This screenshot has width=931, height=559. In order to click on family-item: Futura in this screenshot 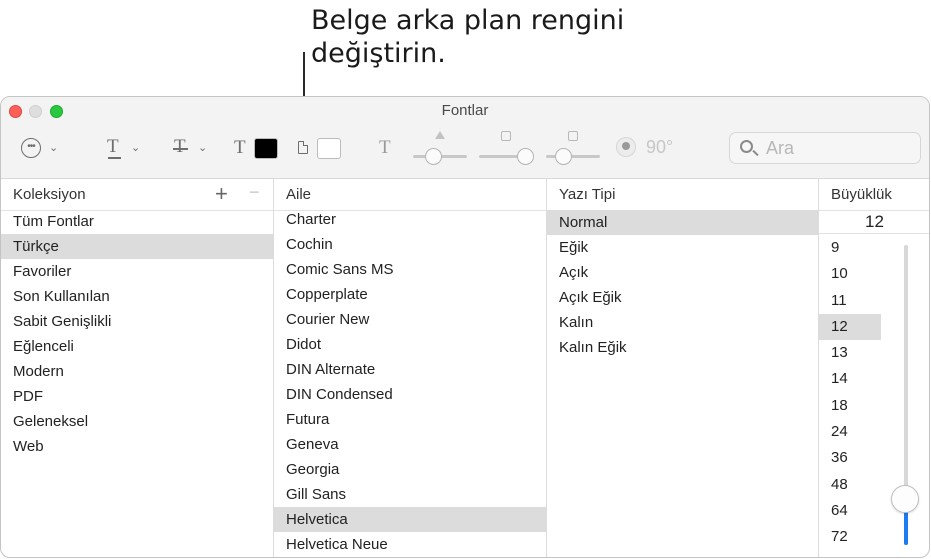, I will do `click(410, 419)`.